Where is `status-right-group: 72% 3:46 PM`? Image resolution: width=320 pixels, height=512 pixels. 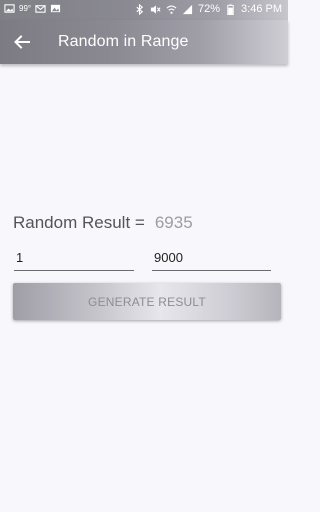 status-right-group: 72% 3:46 PM is located at coordinates (208, 9).